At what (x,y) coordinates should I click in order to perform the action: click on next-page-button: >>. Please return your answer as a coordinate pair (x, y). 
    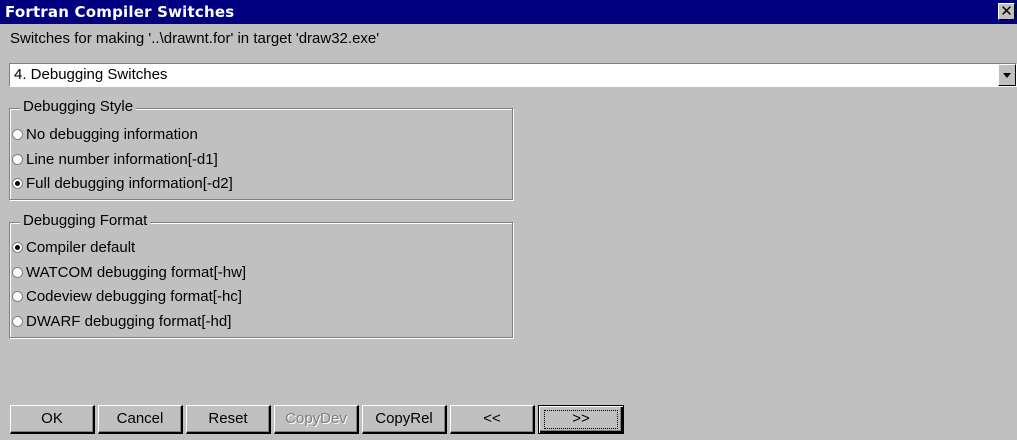
    Looking at the image, I should click on (581, 419).